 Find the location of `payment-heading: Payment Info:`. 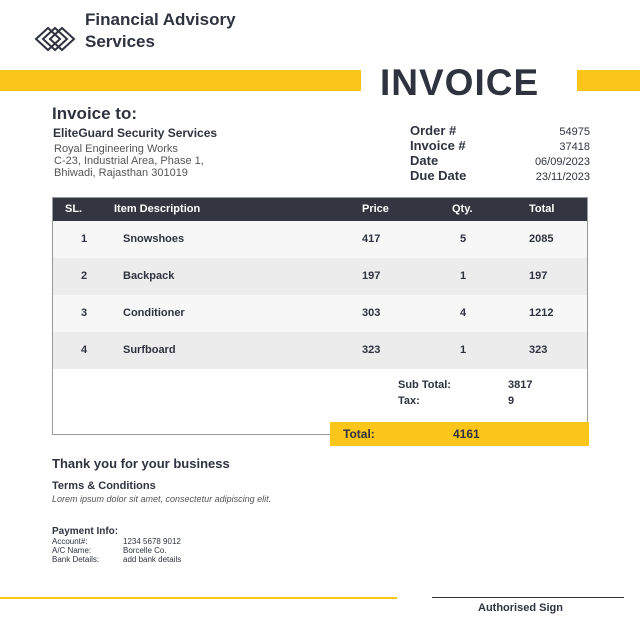

payment-heading: Payment Info: is located at coordinates (85, 531).